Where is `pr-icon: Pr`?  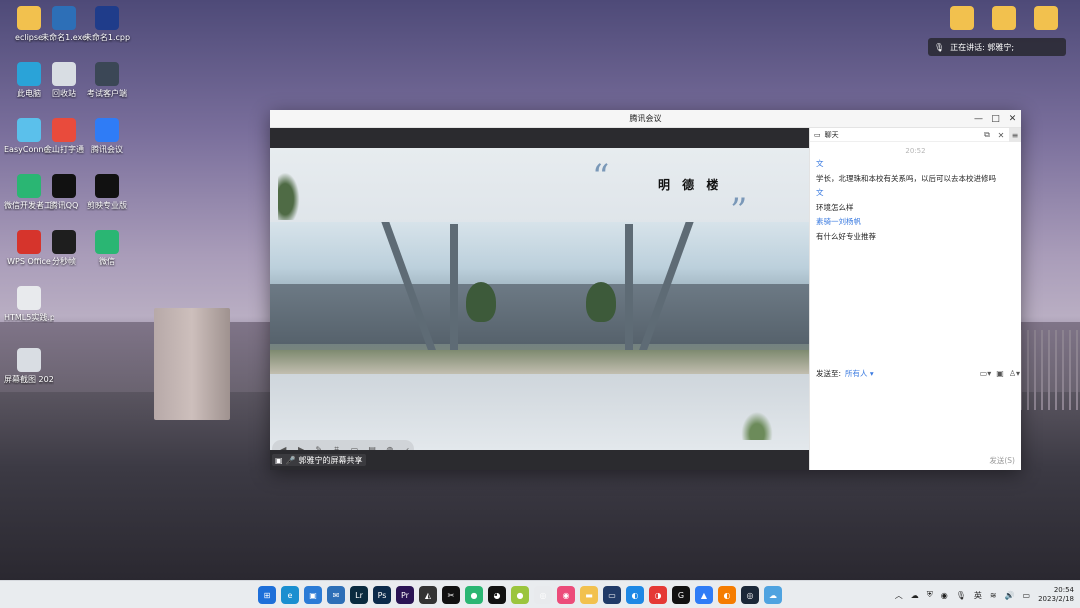
pr-icon: Pr is located at coordinates (405, 595).